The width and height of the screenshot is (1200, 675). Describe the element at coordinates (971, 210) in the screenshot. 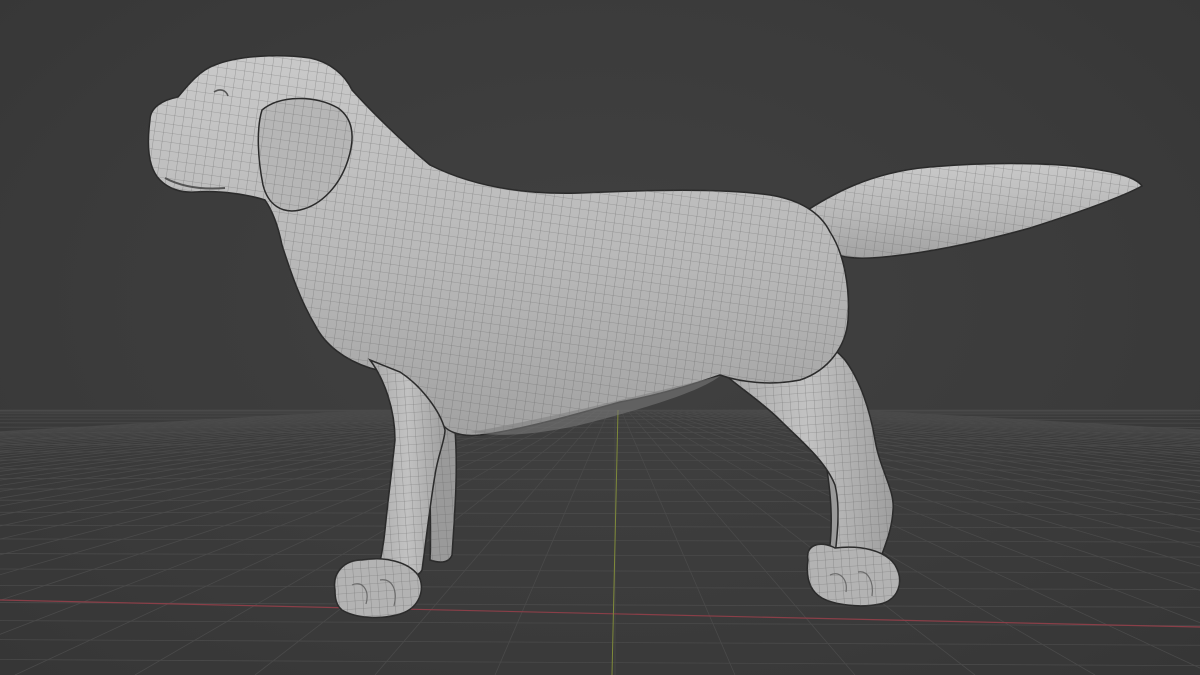

I see `dog-tail` at that location.